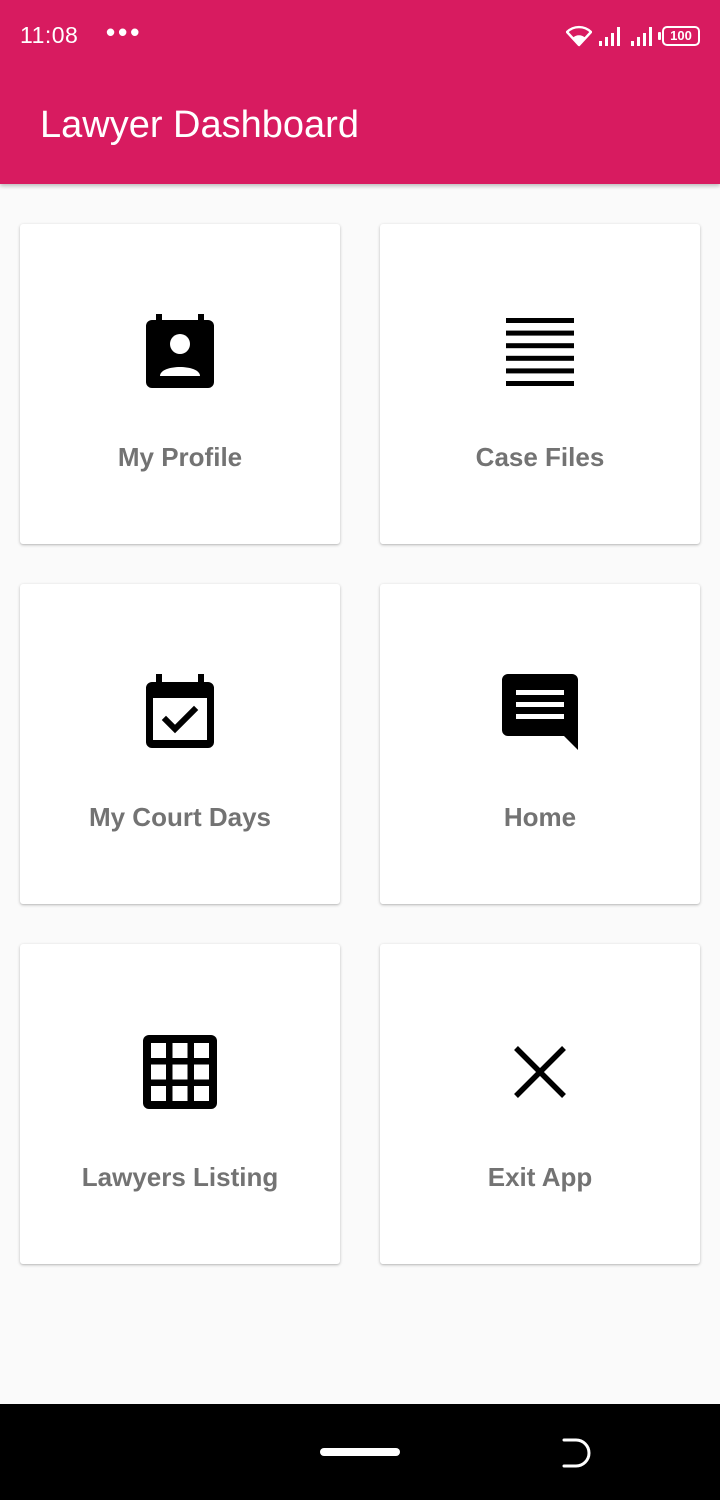 This screenshot has height=1500, width=720. What do you see at coordinates (540, 457) in the screenshot?
I see `card-label: Case Files` at bounding box center [540, 457].